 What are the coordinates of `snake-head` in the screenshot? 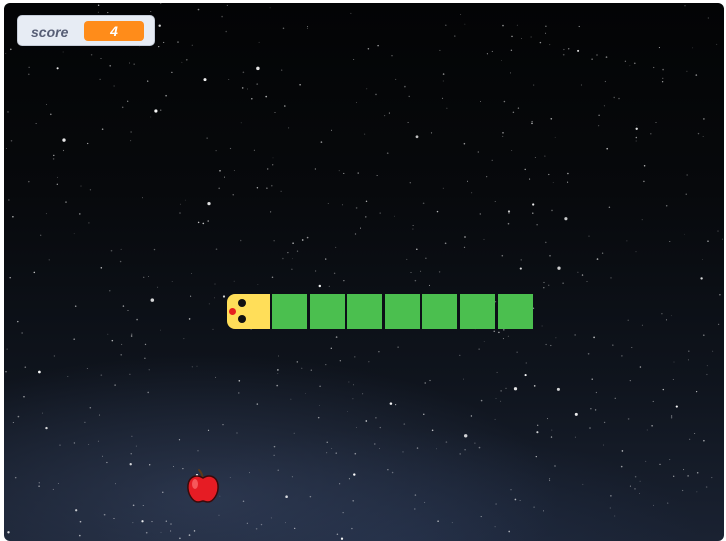 It's located at (248, 311).